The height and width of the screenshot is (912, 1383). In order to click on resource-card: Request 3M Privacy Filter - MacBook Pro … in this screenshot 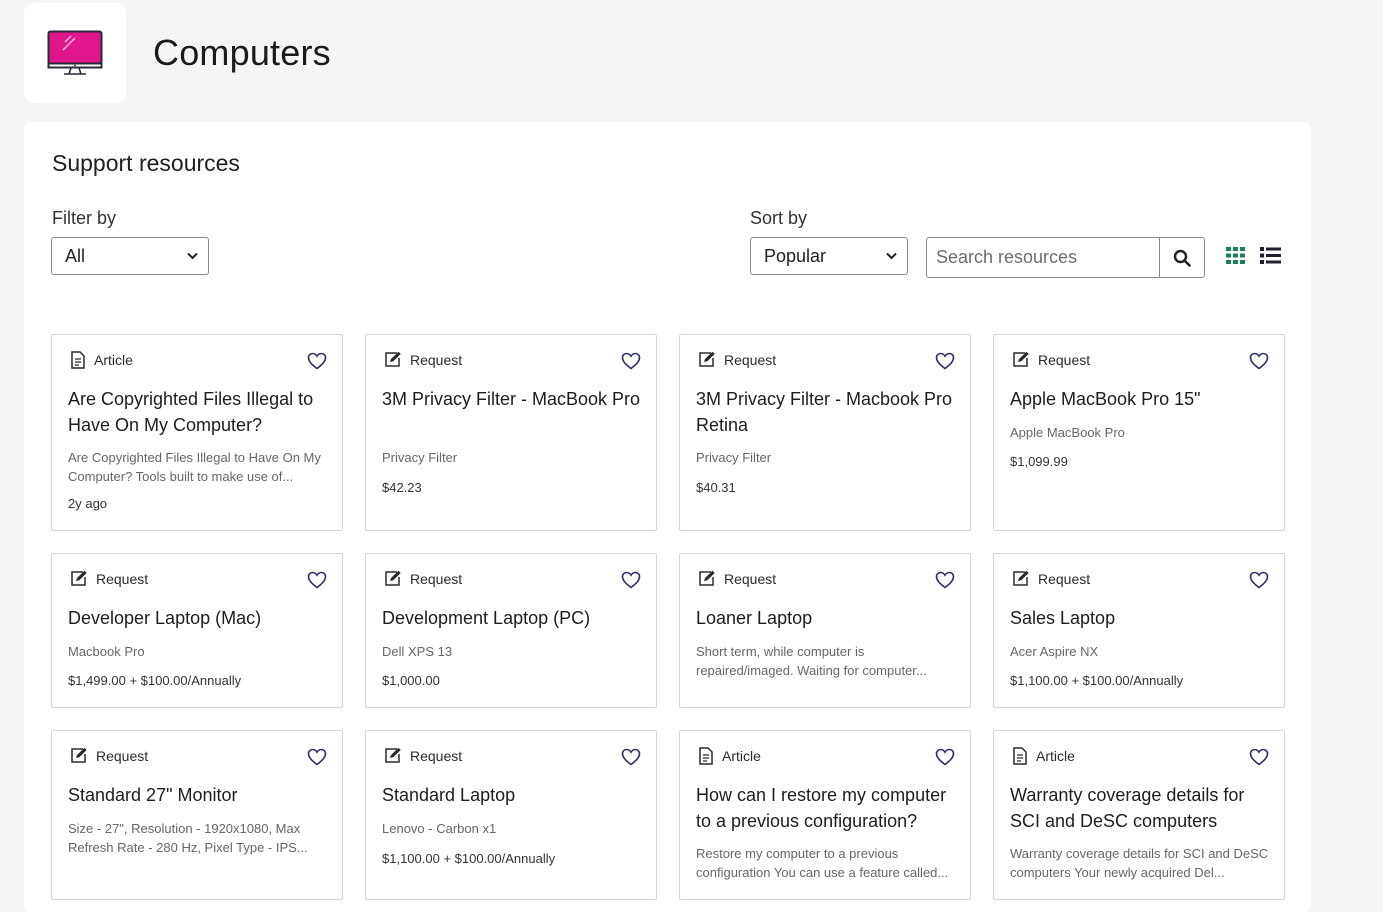, I will do `click(511, 432)`.